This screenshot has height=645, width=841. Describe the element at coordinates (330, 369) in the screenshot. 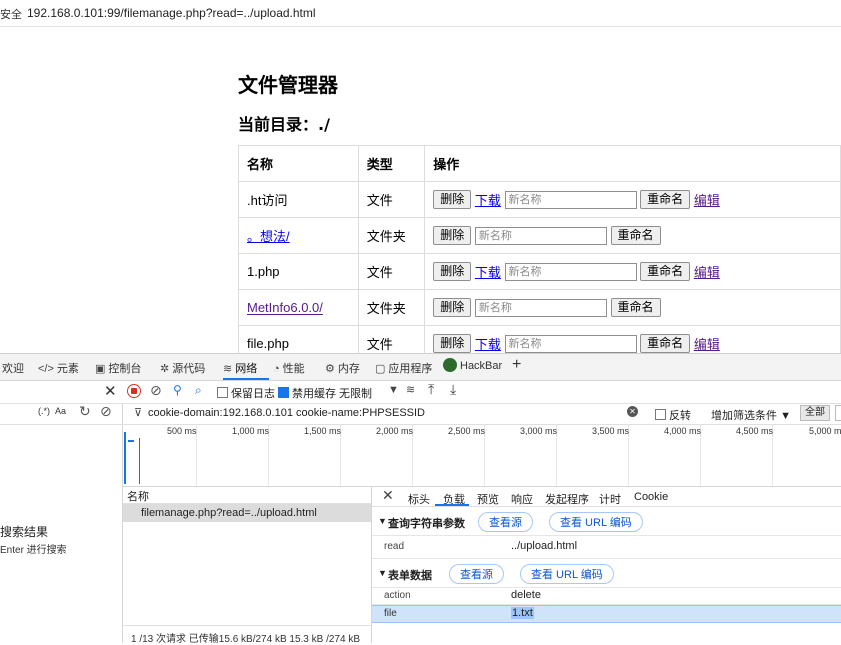

I see `memory-icon: ⚙` at that location.